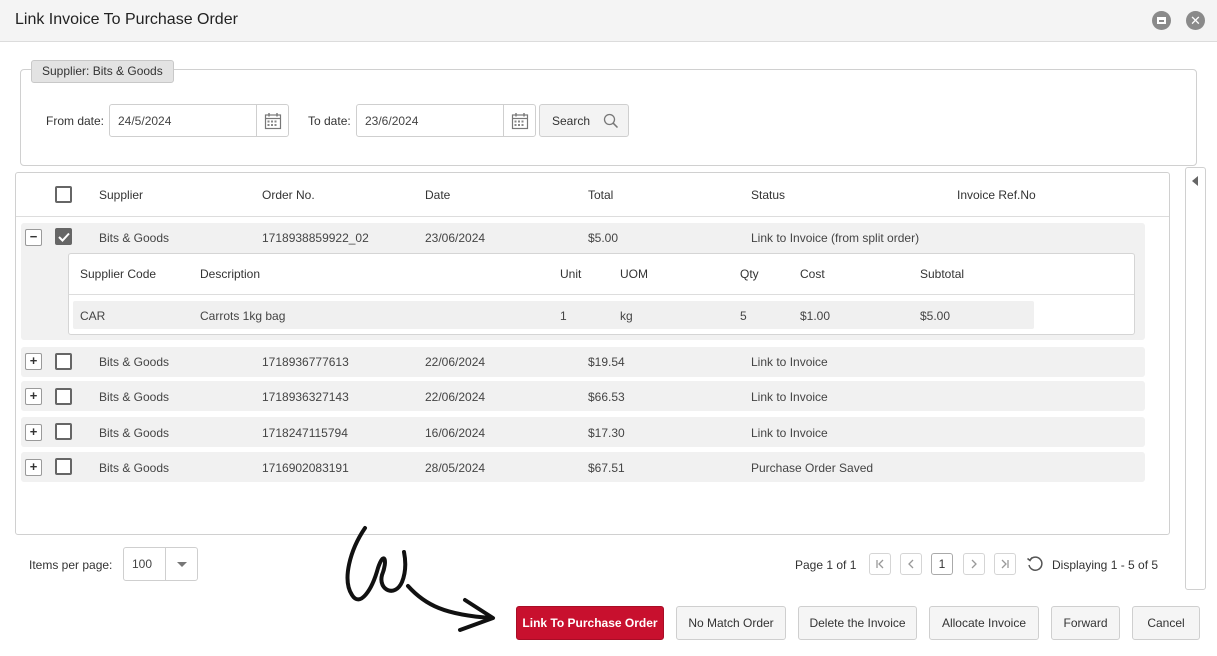  I want to click on side-panel-toggle, so click(1195, 378).